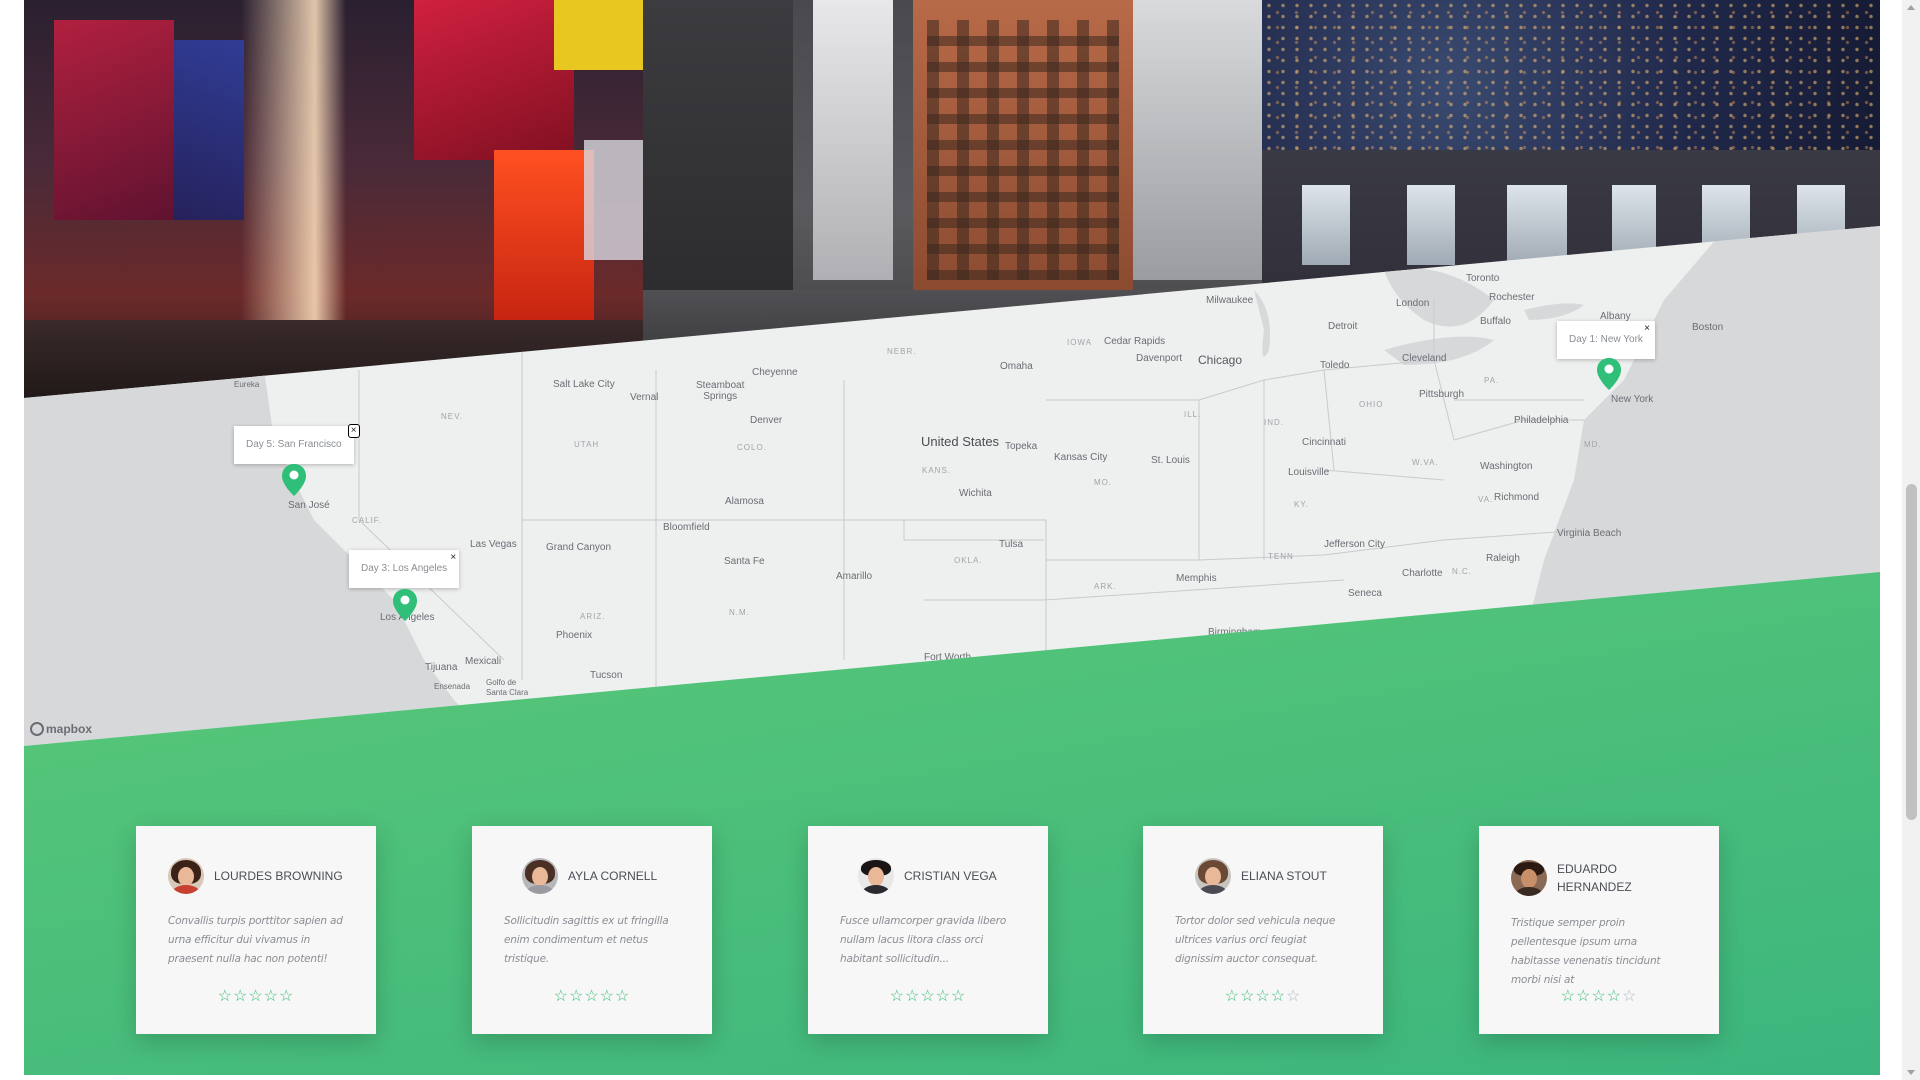 The width and height of the screenshot is (1920, 1080). Describe the element at coordinates (37, 729) in the screenshot. I see `mapbox-logo-icon` at that location.